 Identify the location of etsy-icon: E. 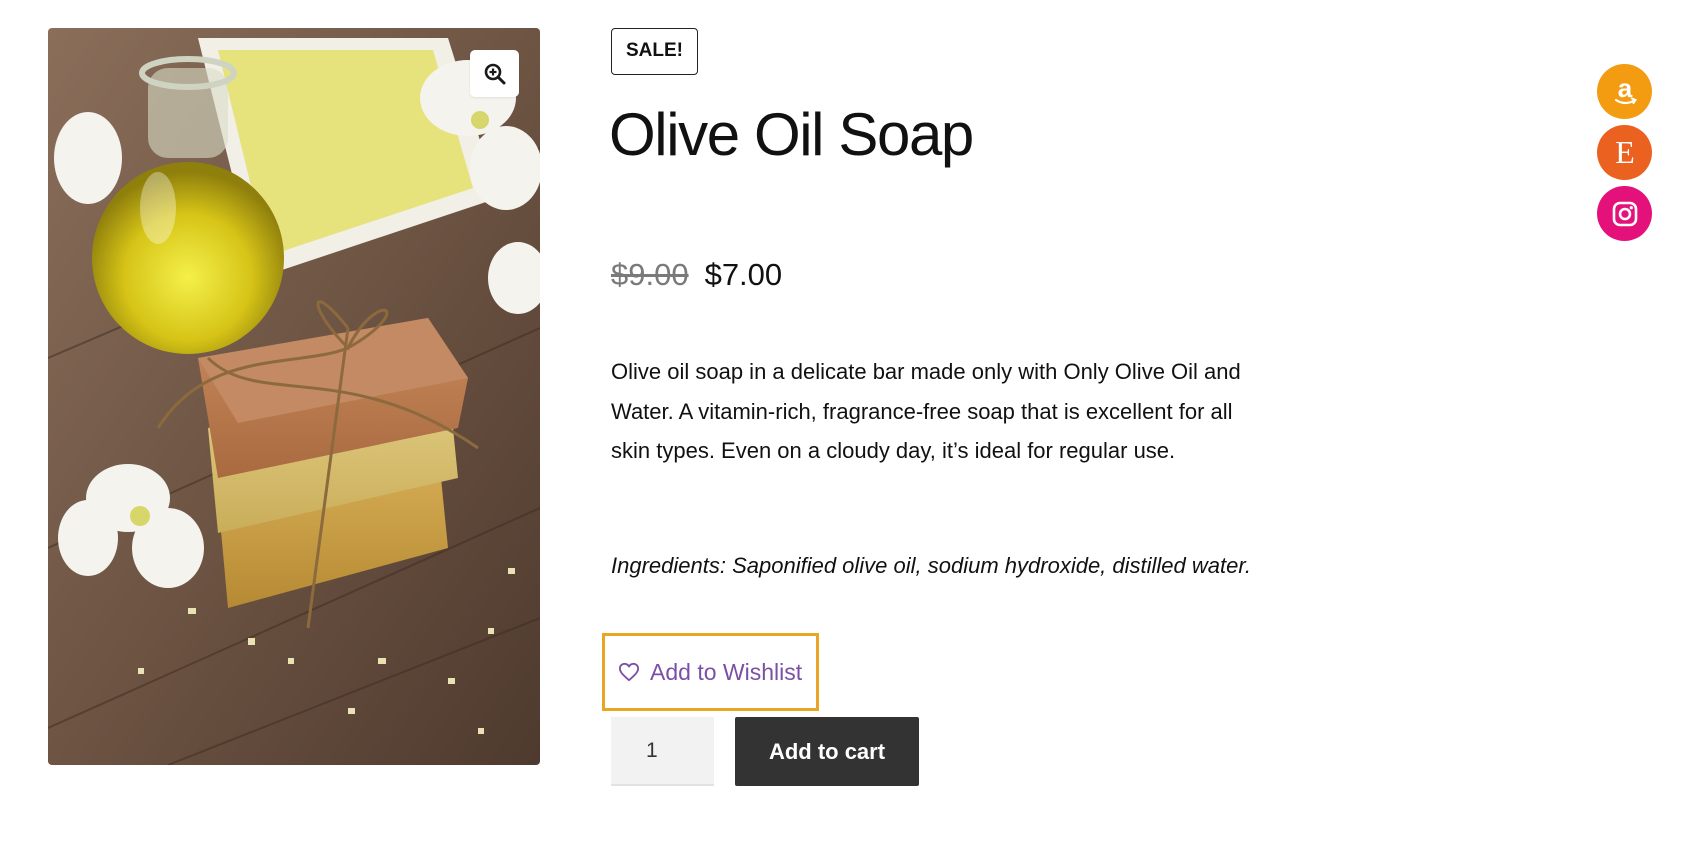
(1625, 153).